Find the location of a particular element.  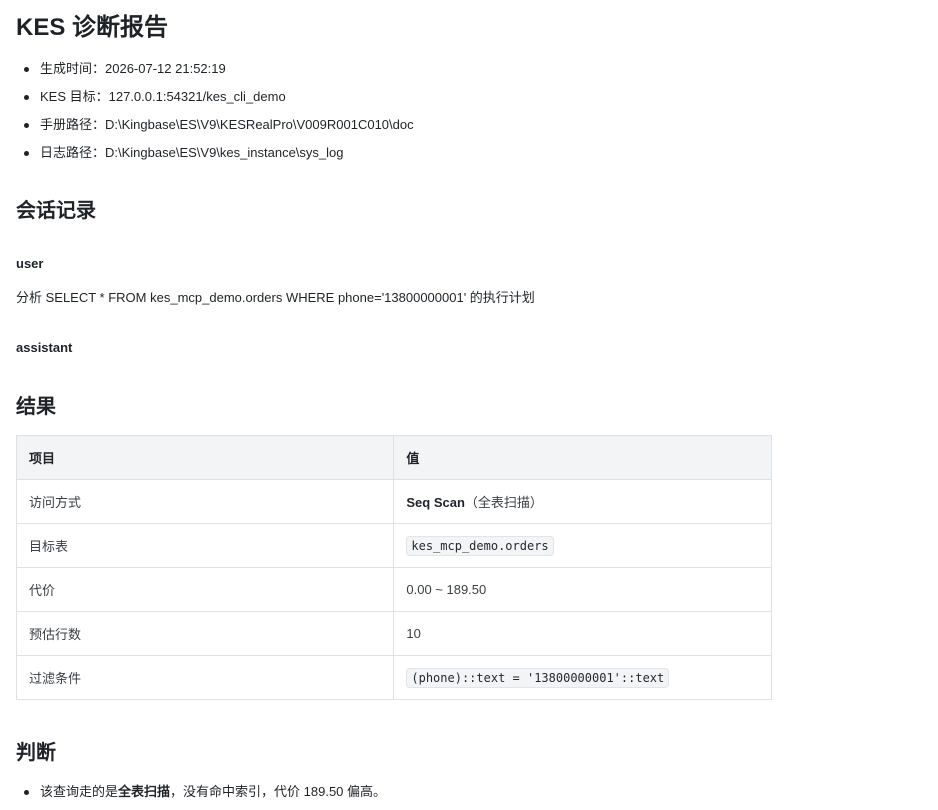

table-row: 代价 0.00 ~ 189.50 is located at coordinates (393, 589).